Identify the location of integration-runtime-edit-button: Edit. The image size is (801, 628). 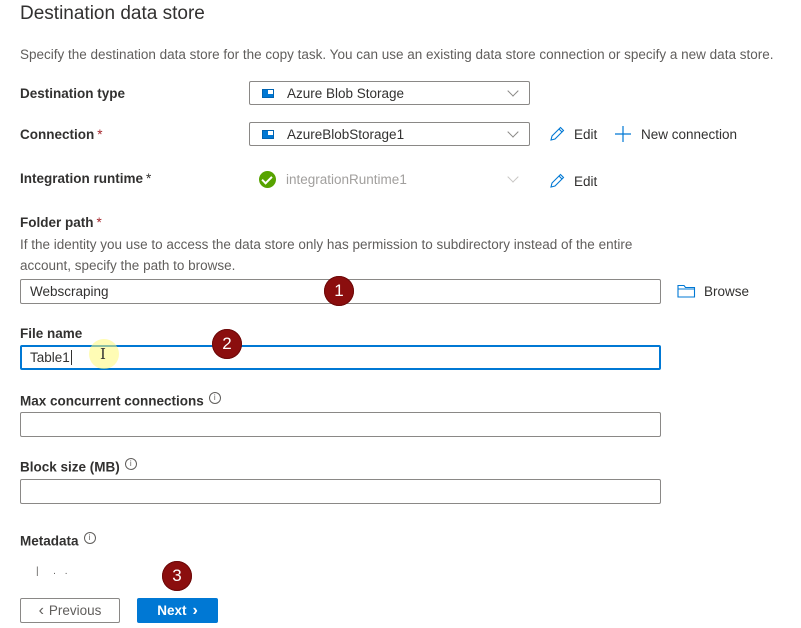
(572, 181).